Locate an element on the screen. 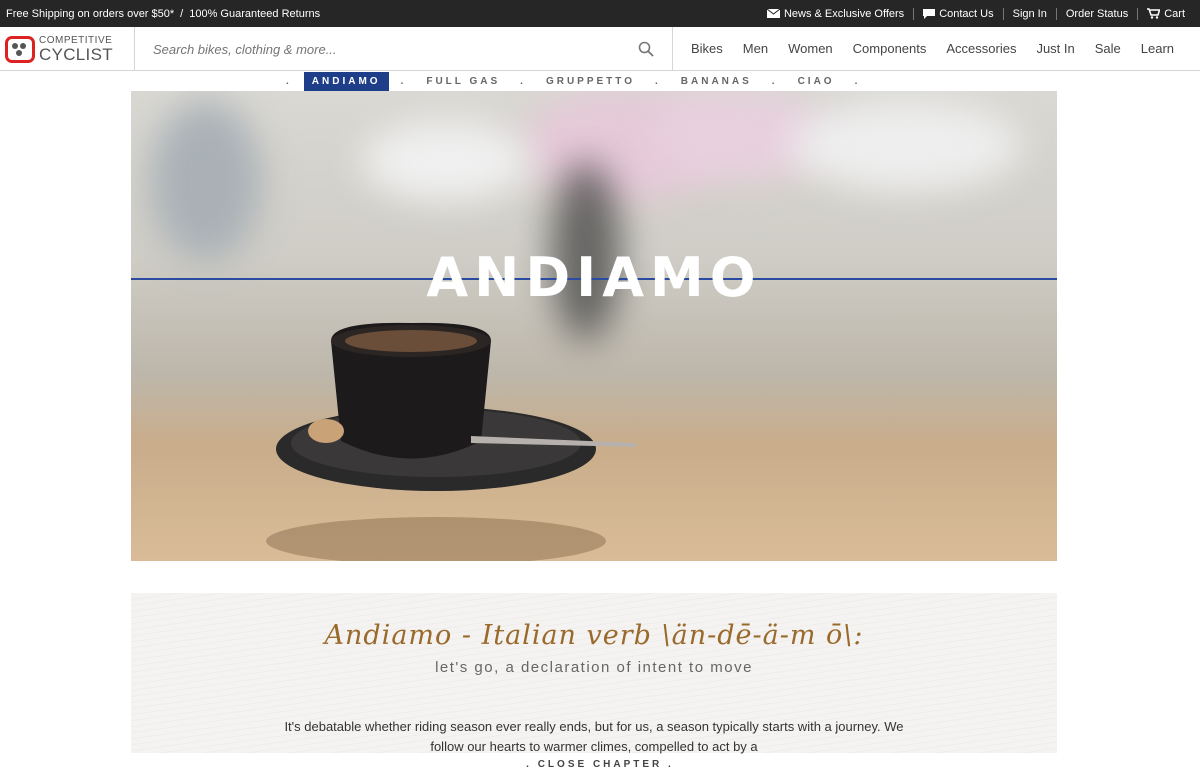 The image size is (1200, 775). search-icon is located at coordinates (646, 49).